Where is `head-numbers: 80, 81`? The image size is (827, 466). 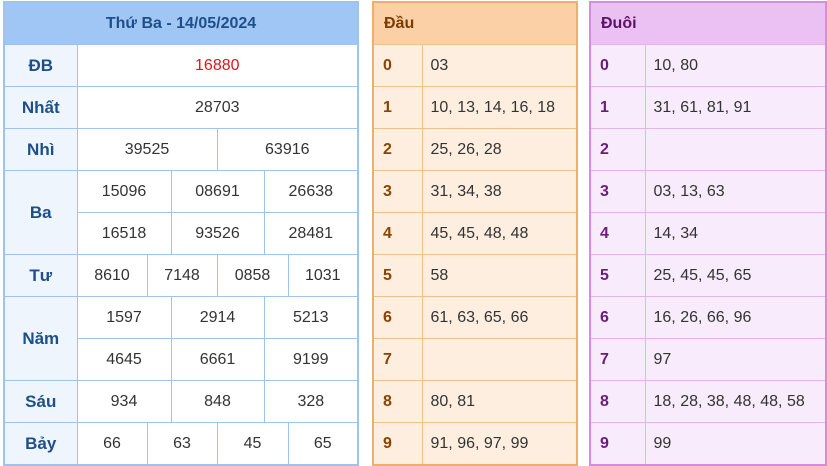 head-numbers: 80, 81 is located at coordinates (499, 401).